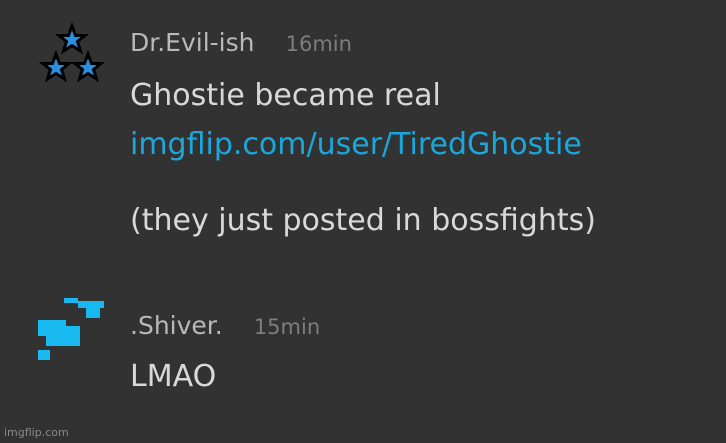 The image size is (726, 443). What do you see at coordinates (71, 330) in the screenshot?
I see `pixel-creature-icon` at bounding box center [71, 330].